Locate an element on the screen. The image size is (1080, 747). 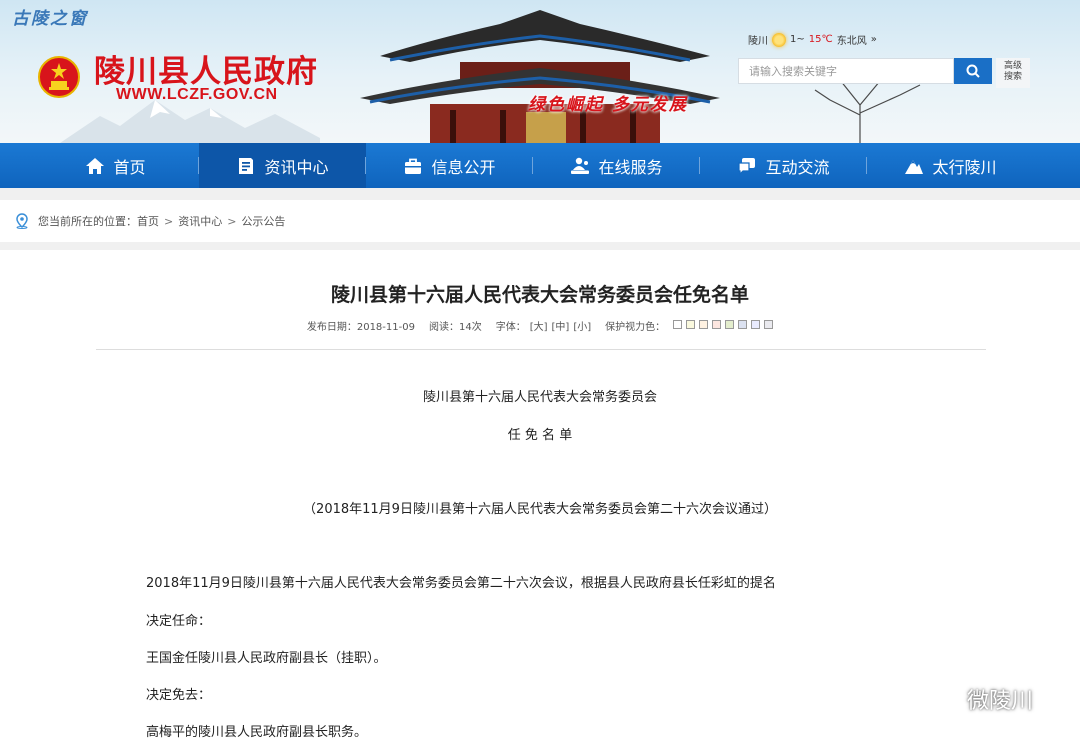
advanced-search-label-2: 搜索 is located at coordinates (1012, 77).